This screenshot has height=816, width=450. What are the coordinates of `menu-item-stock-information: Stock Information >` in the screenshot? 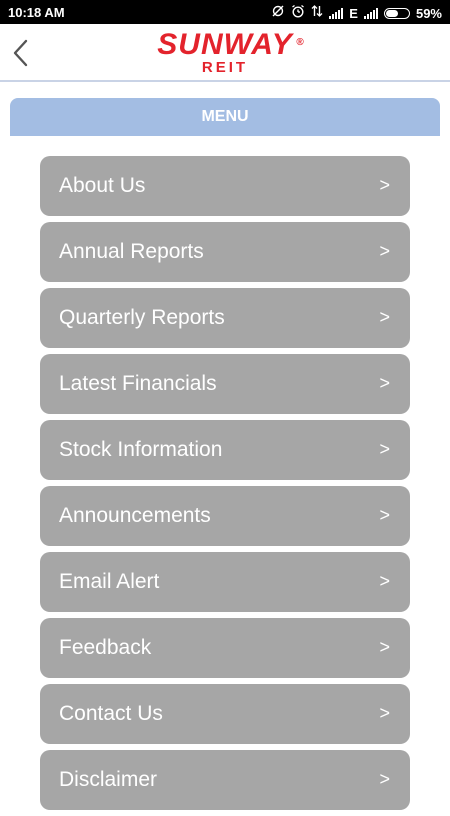 It's located at (225, 450).